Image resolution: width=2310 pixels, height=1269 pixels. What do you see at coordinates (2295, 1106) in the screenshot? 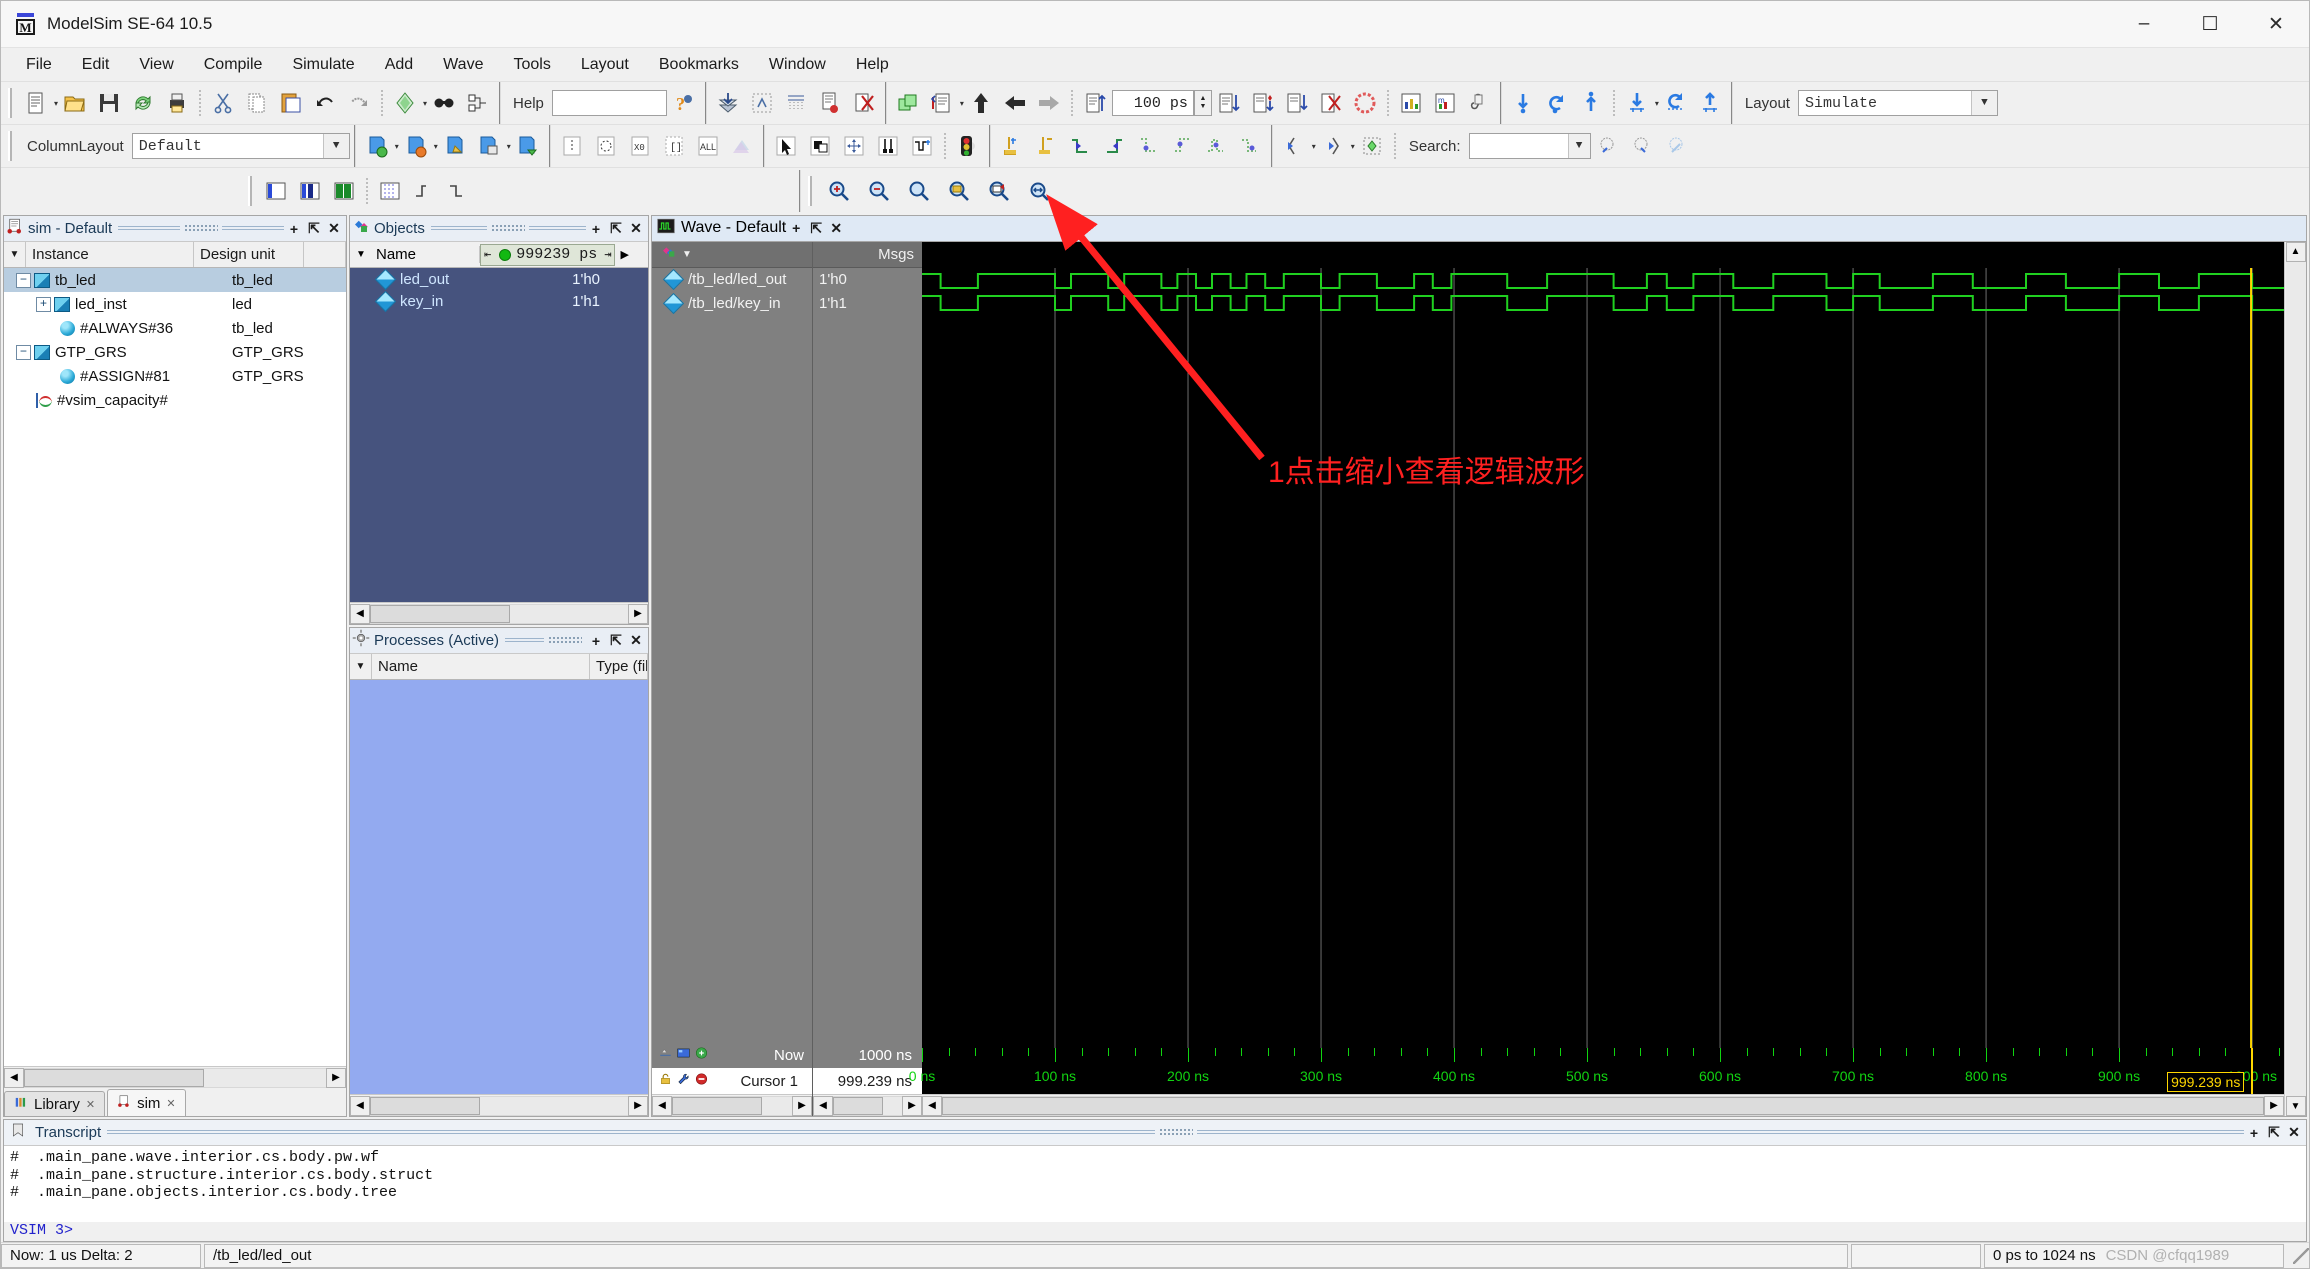
I see `scroll-down-icon: ▼` at bounding box center [2295, 1106].